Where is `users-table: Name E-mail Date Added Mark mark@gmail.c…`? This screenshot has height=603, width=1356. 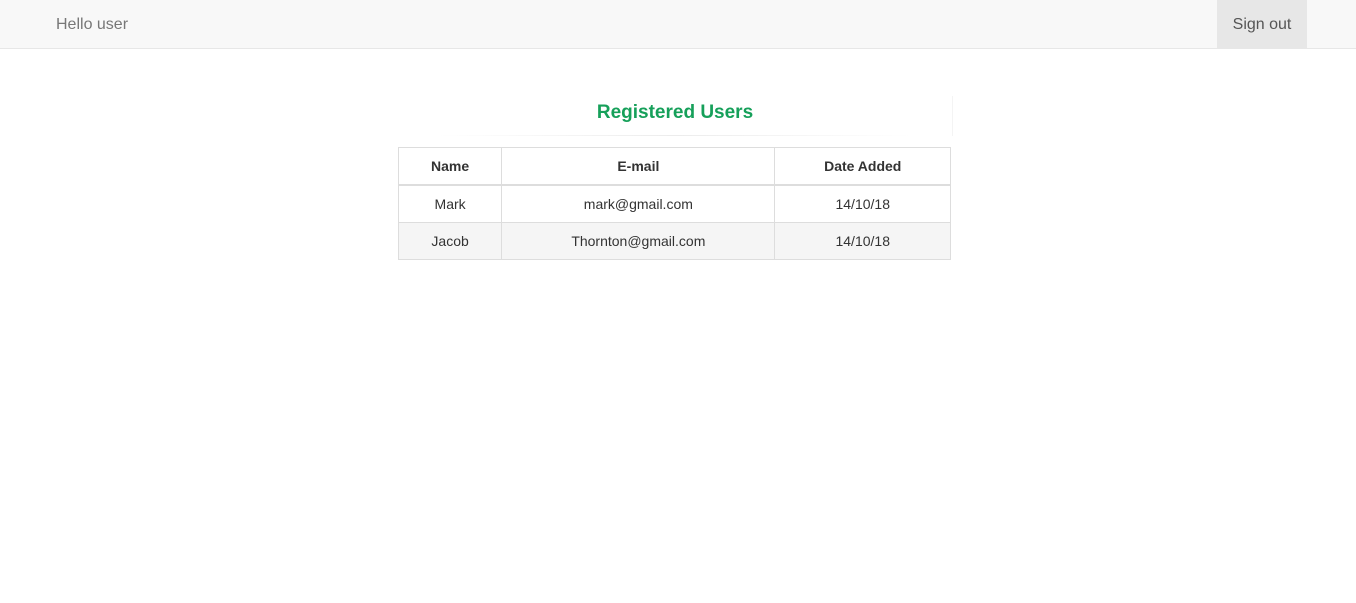
users-table: Name E-mail Date Added Mark mark@gmail.c… is located at coordinates (674, 203).